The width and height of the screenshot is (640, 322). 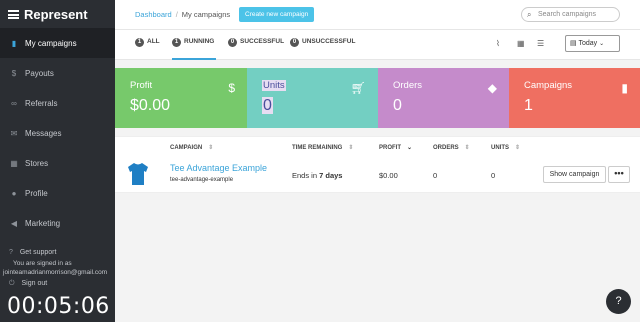 What do you see at coordinates (521, 43) in the screenshot?
I see `grid-view-icon: ▦` at bounding box center [521, 43].